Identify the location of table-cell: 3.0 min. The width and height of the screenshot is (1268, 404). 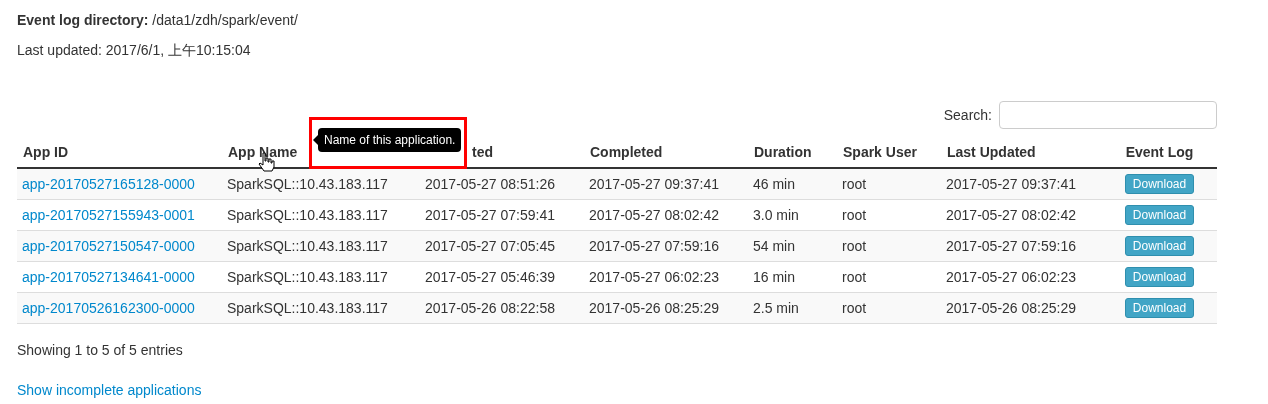
(776, 215).